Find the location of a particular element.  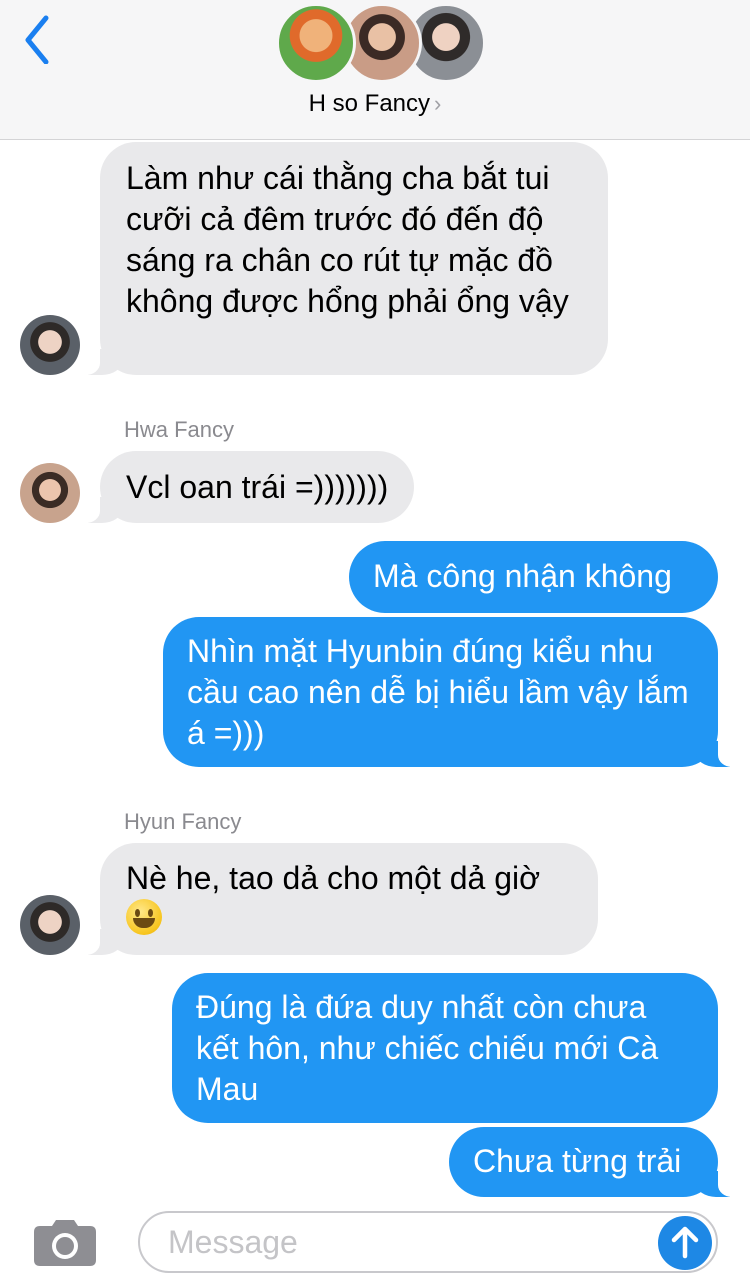

chevron-left-icon is located at coordinates (37, 40).